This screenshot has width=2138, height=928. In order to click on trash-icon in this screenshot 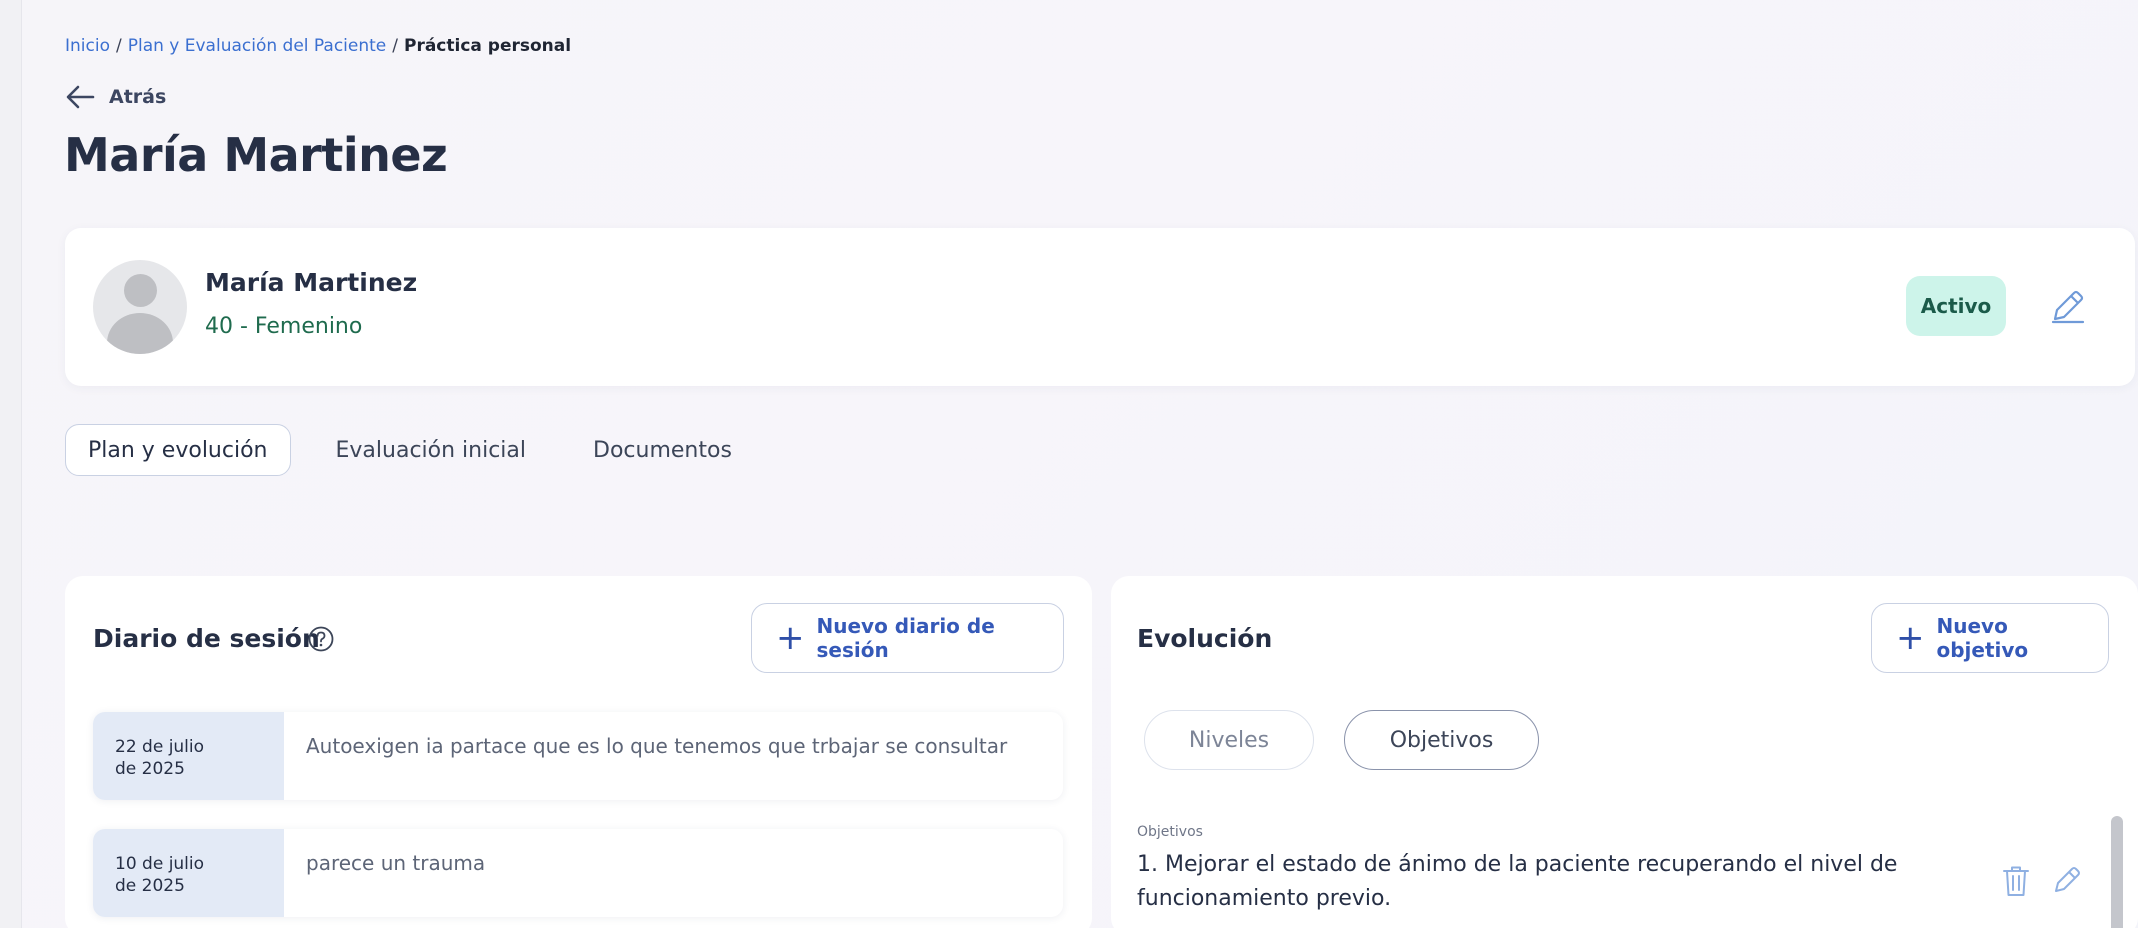, I will do `click(2016, 881)`.